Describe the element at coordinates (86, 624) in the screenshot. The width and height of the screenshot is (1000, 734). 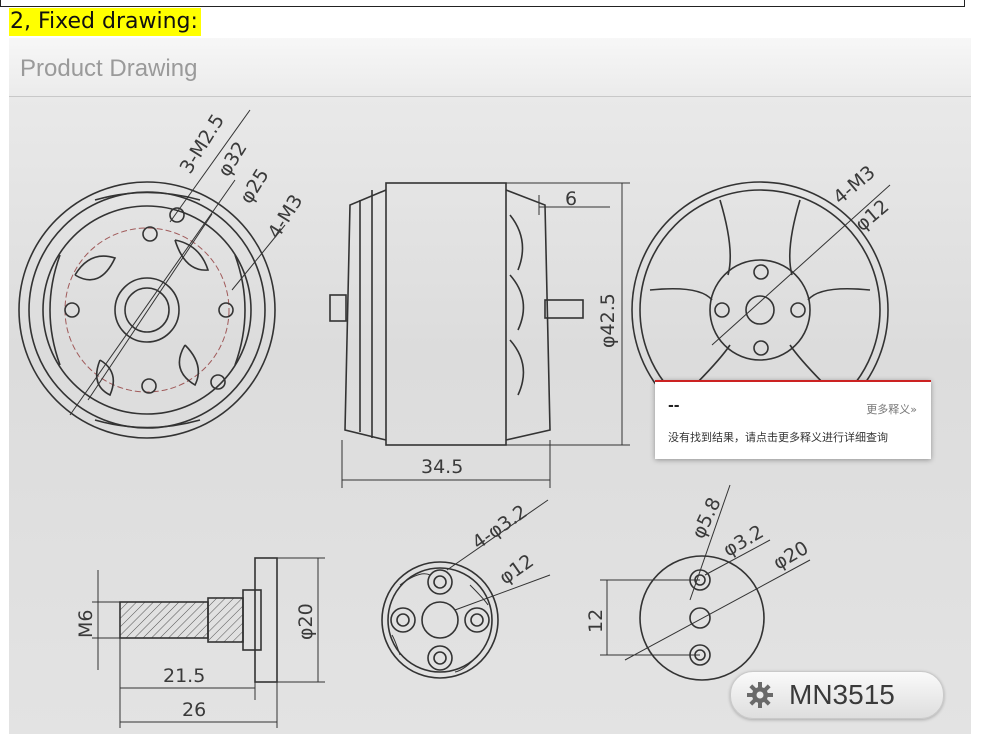
I see `dim-m6: M6` at that location.